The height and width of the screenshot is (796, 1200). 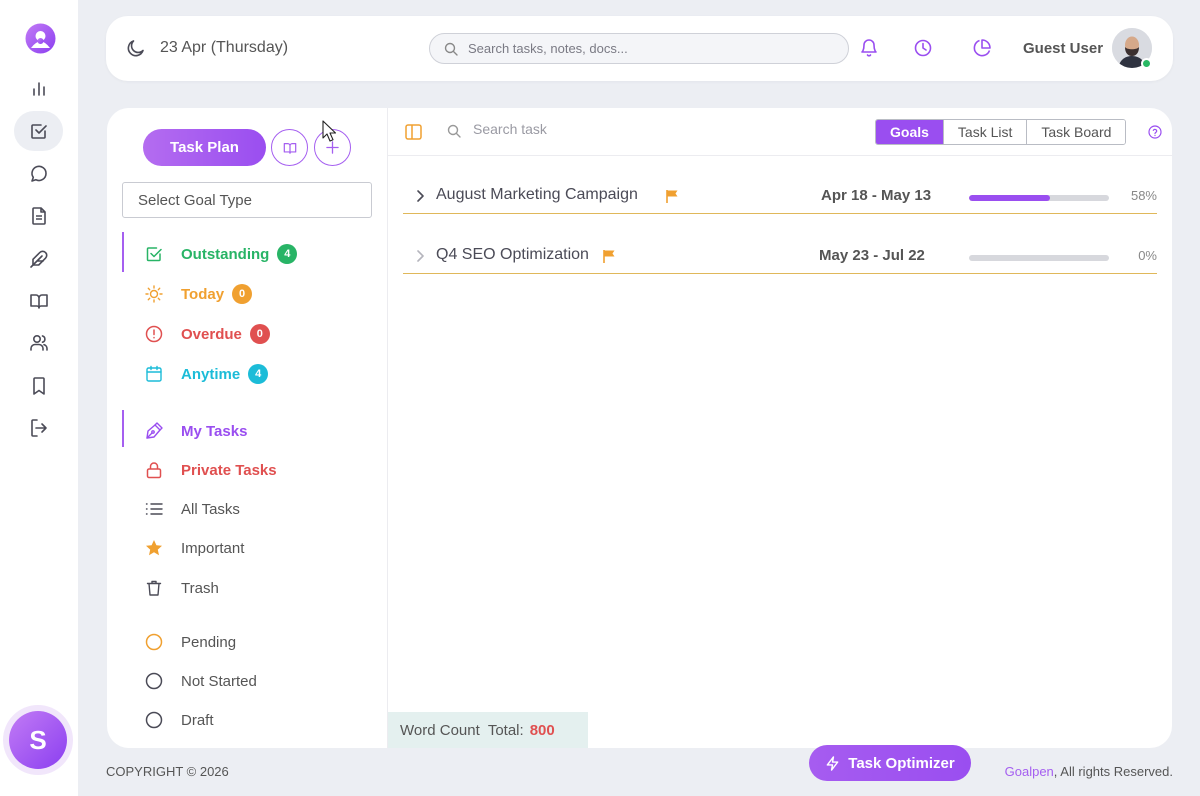 What do you see at coordinates (224, 47) in the screenshot?
I see `current-date: 23 Apr (Thursday)` at bounding box center [224, 47].